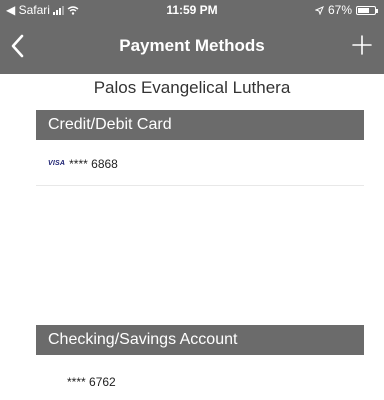  What do you see at coordinates (93, 163) in the screenshot?
I see `card-masked-number: **** 6868` at bounding box center [93, 163].